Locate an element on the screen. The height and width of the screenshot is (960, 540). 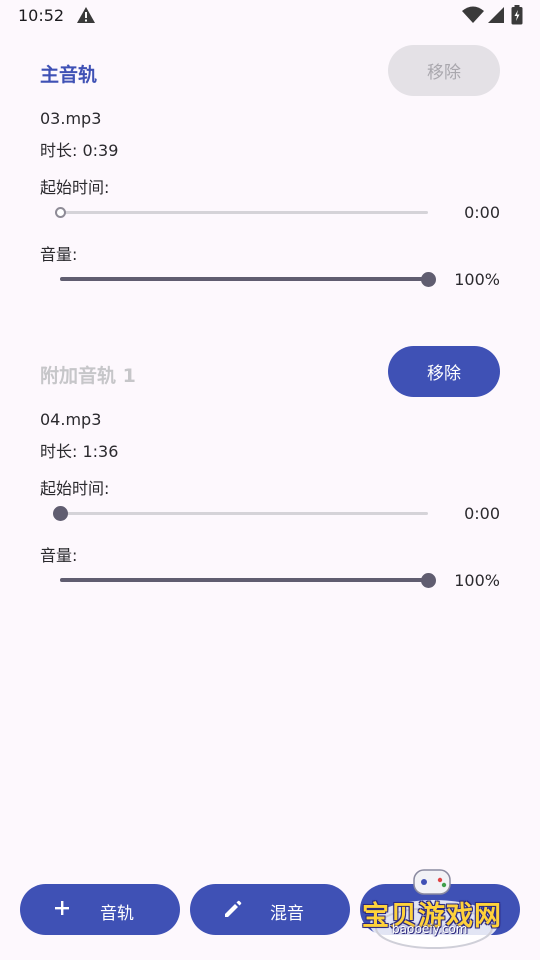
file-name: 03.mp3 is located at coordinates (71, 118).